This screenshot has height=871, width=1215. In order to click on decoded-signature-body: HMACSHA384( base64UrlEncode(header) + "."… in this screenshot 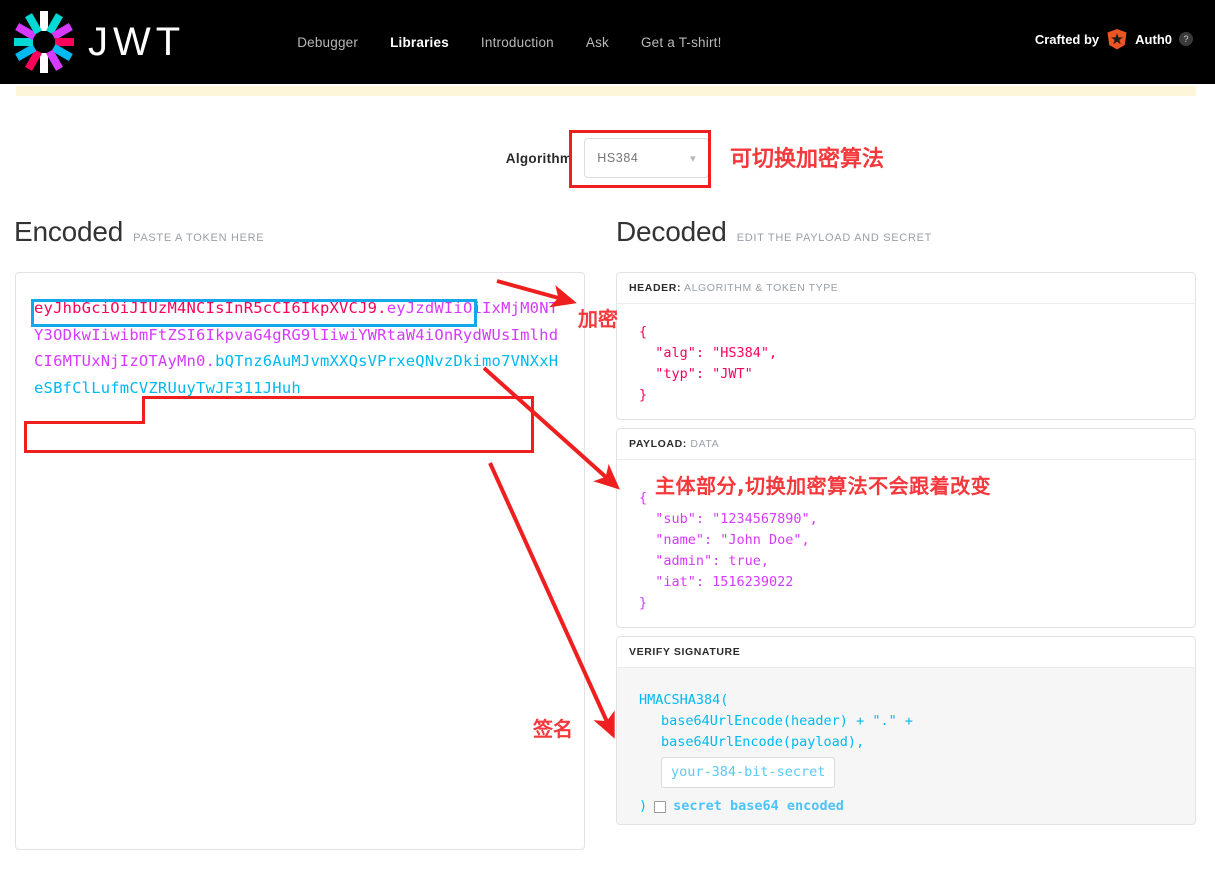, I will do `click(906, 746)`.